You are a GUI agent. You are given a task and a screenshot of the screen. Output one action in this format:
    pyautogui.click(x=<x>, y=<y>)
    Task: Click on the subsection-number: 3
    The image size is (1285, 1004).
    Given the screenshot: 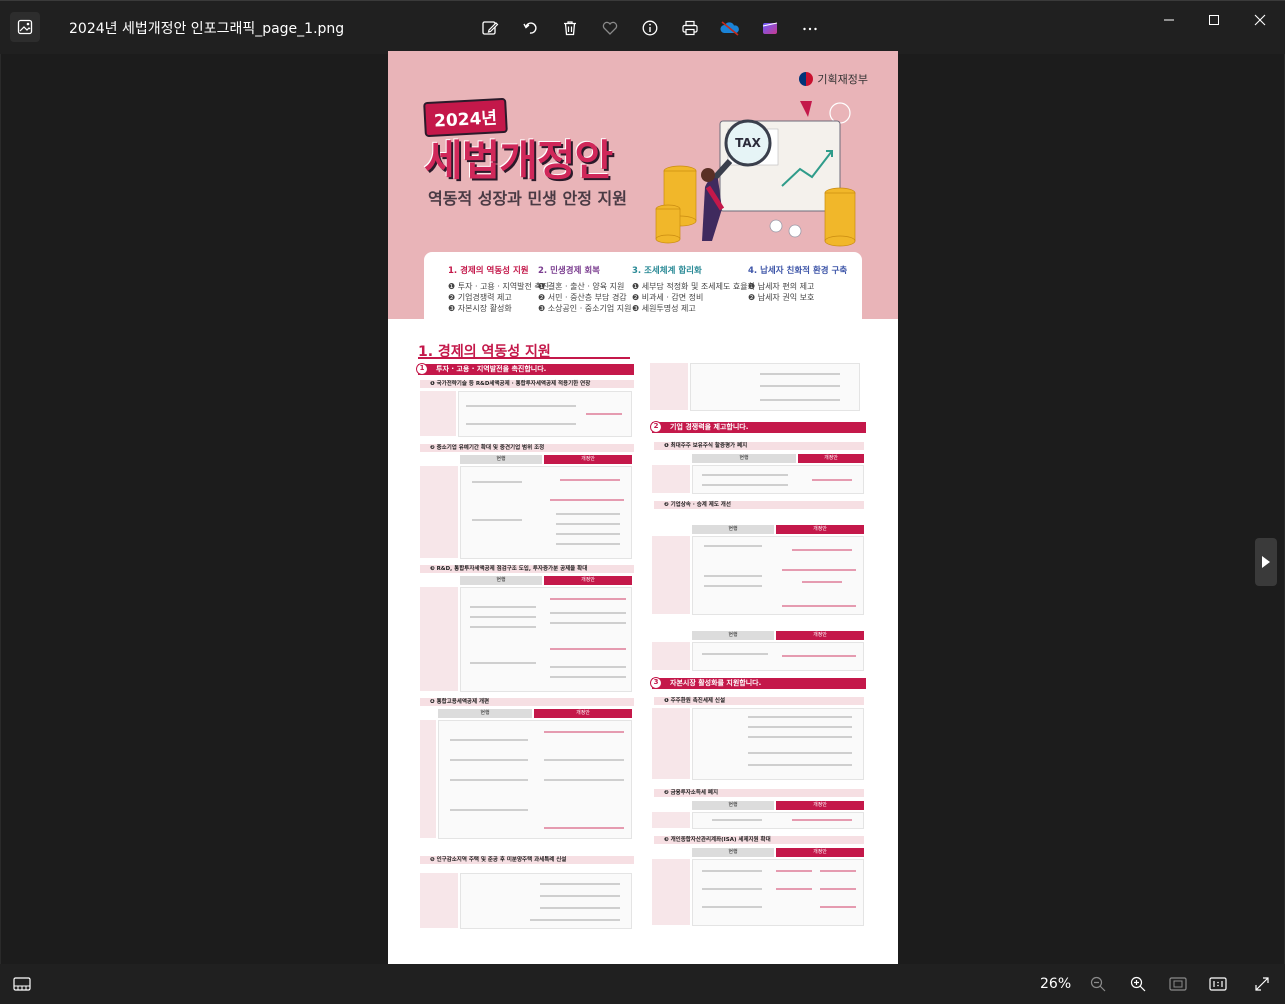 What is the action you would take?
    pyautogui.click(x=656, y=683)
    